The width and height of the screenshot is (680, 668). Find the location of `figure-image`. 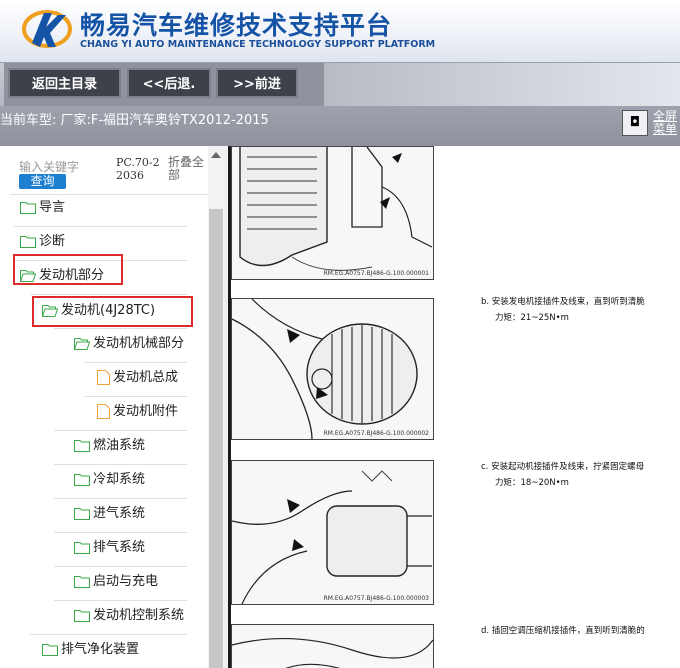

figure-image is located at coordinates (332, 646).